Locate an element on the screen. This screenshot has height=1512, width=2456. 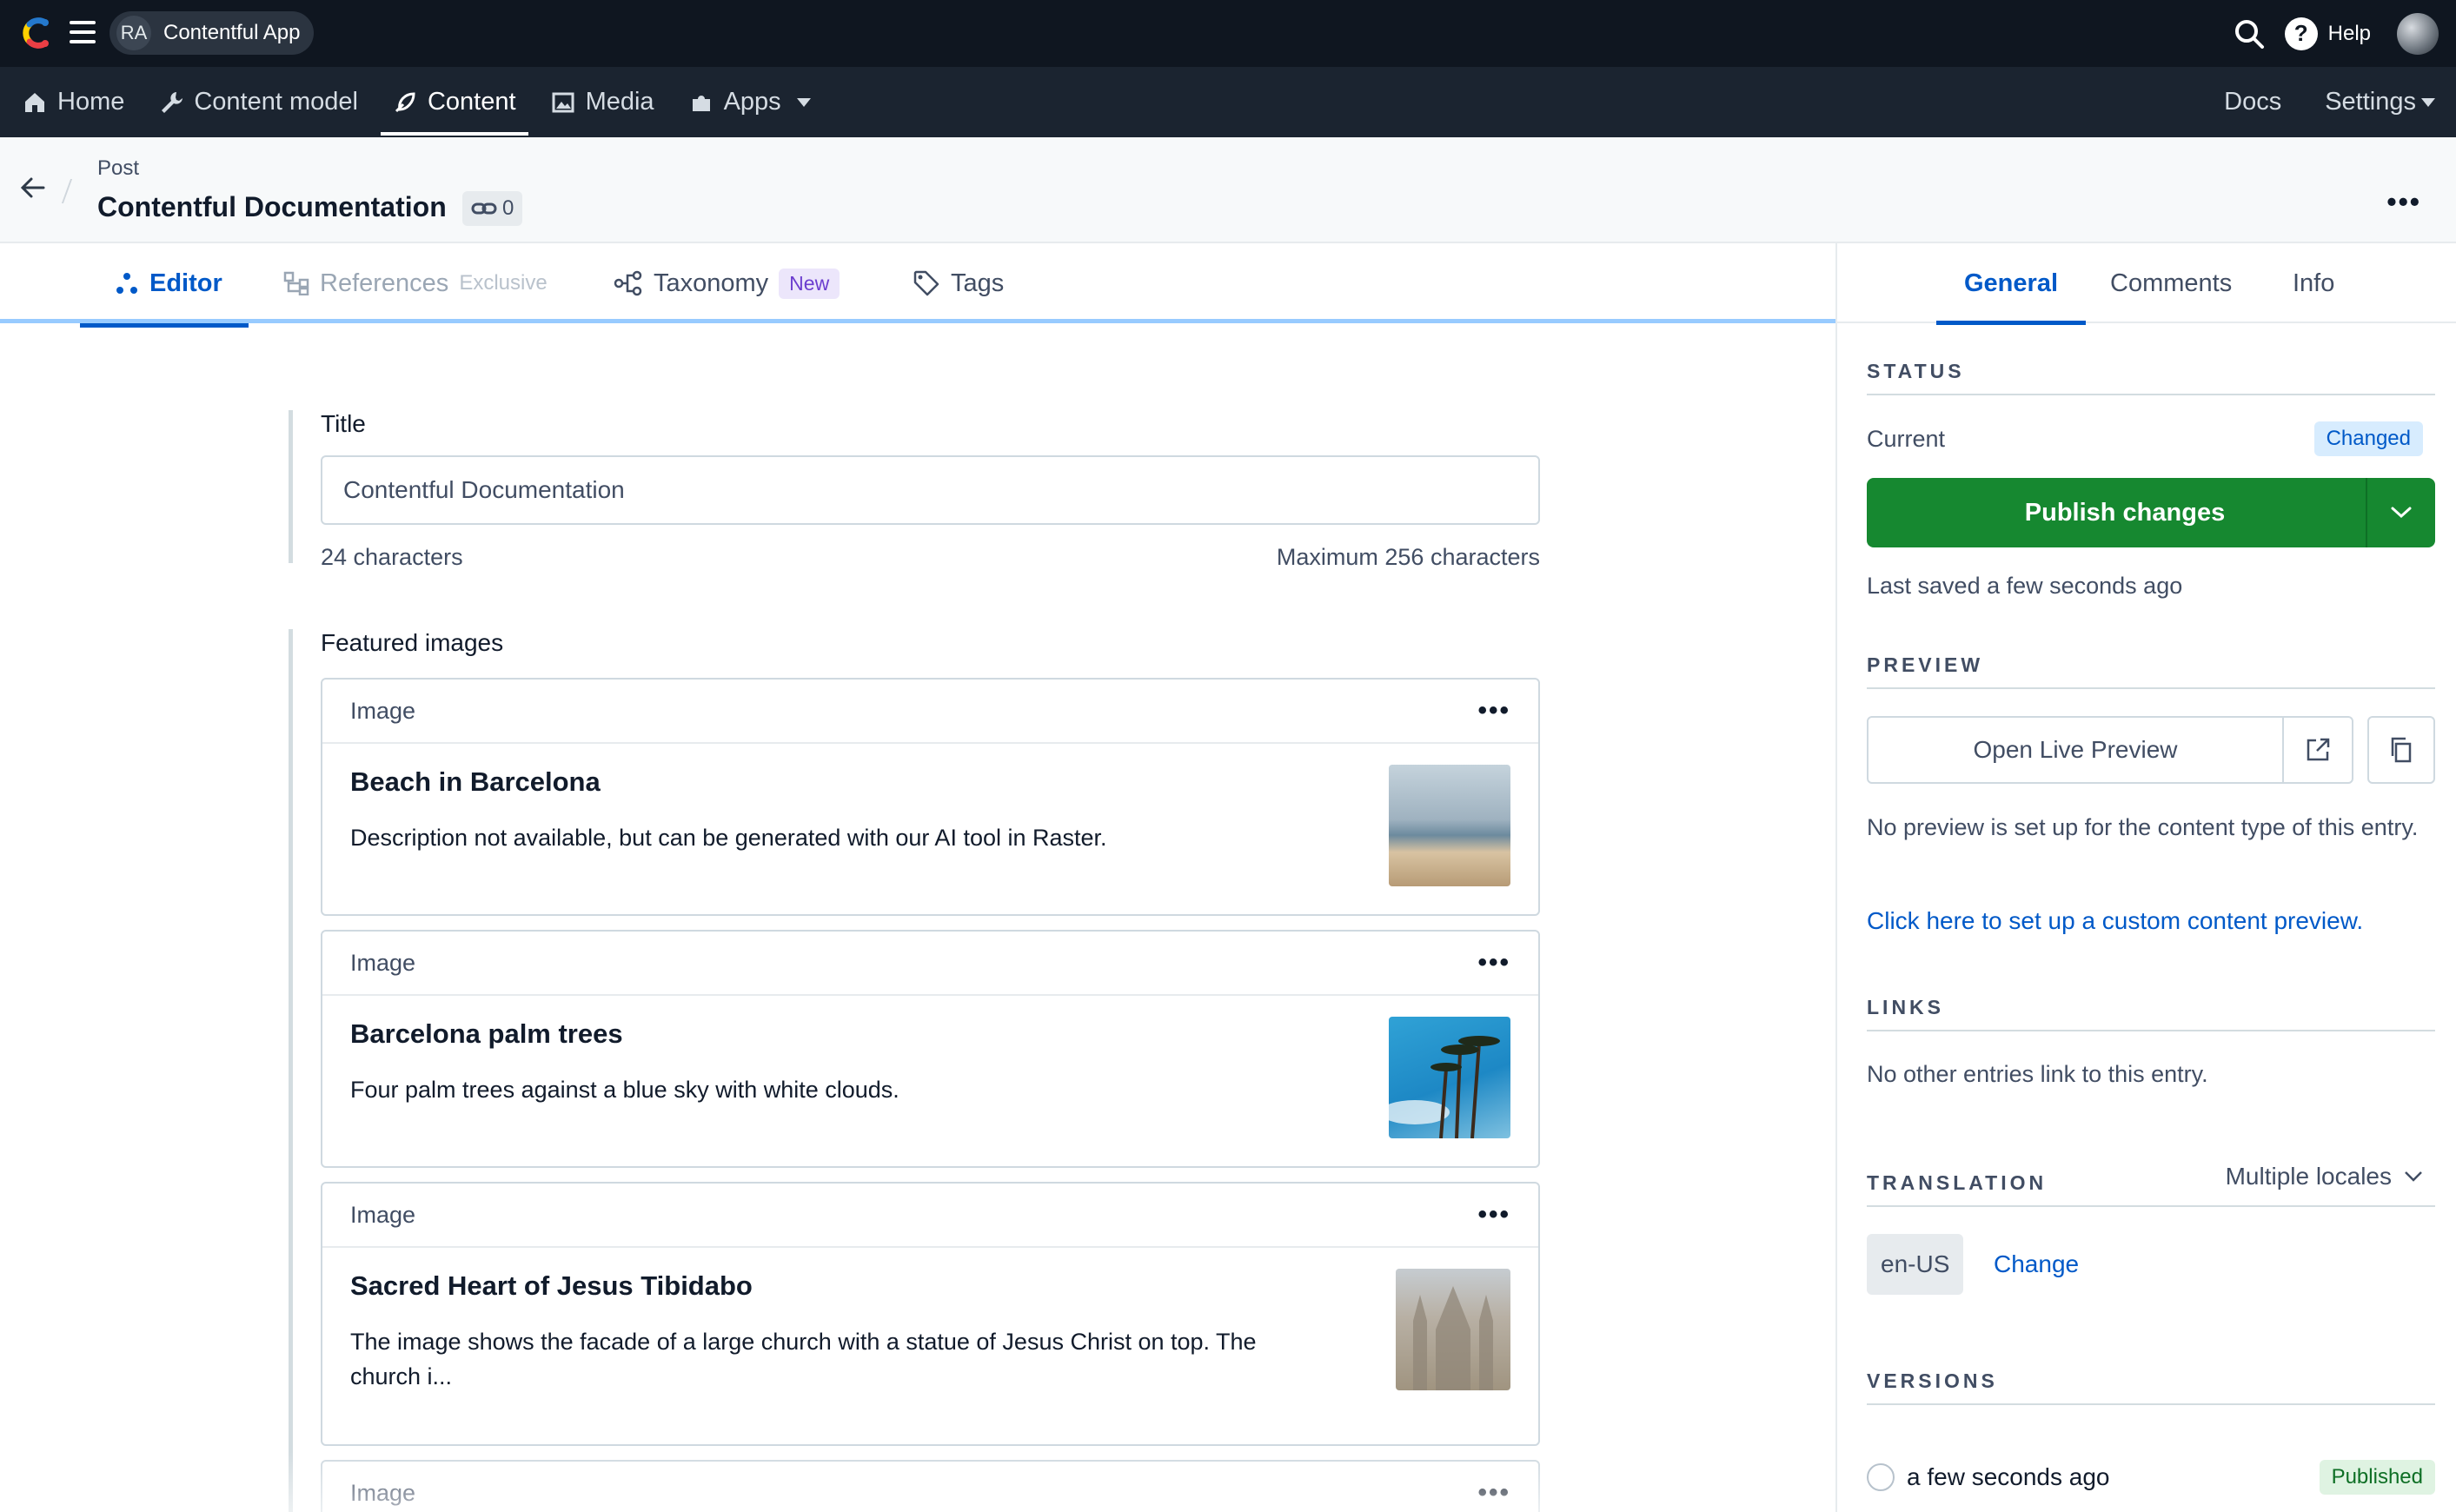
more-actions-icon: ••• is located at coordinates (2403, 202).